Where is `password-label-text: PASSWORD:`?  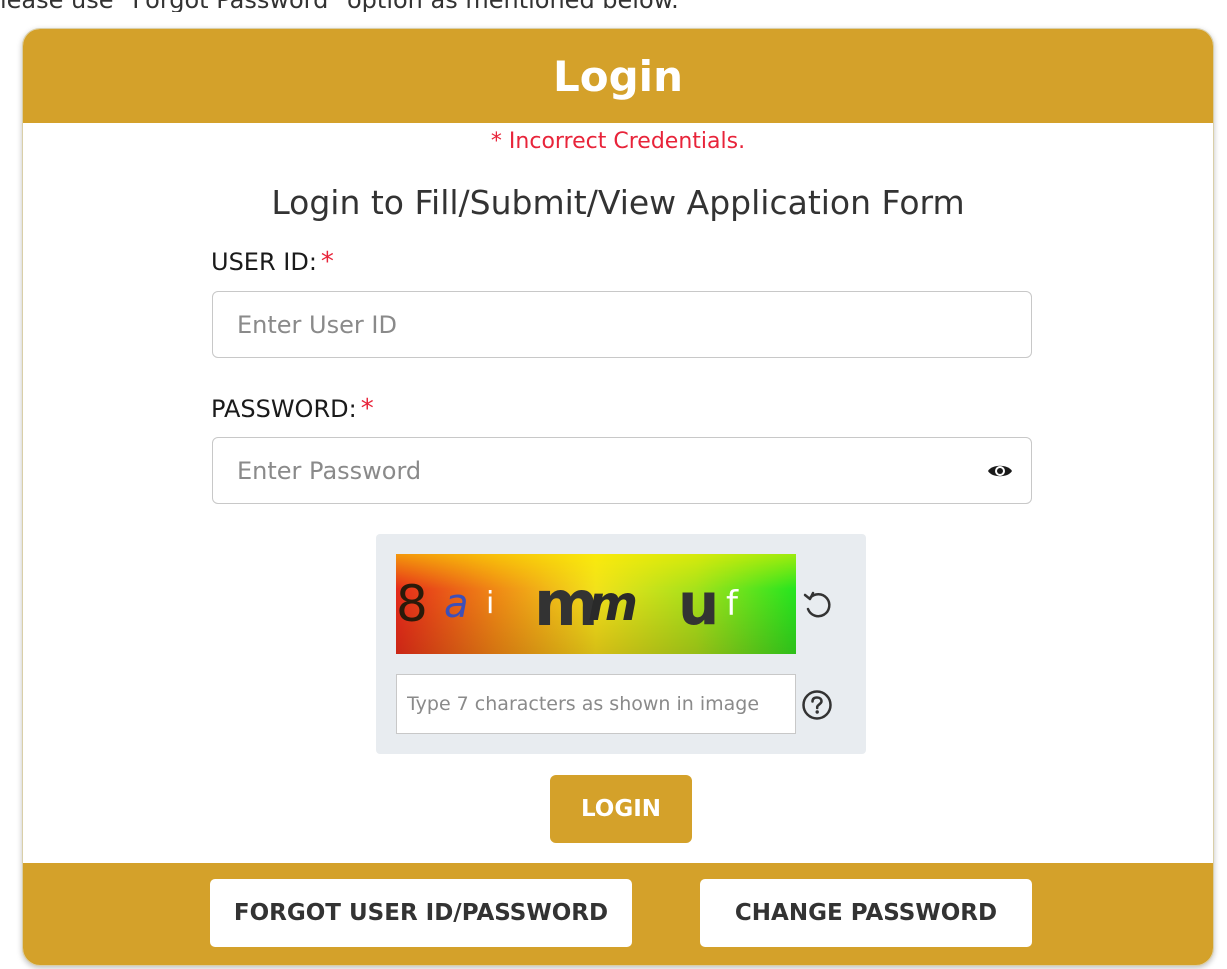
password-label-text: PASSWORD: is located at coordinates (284, 409).